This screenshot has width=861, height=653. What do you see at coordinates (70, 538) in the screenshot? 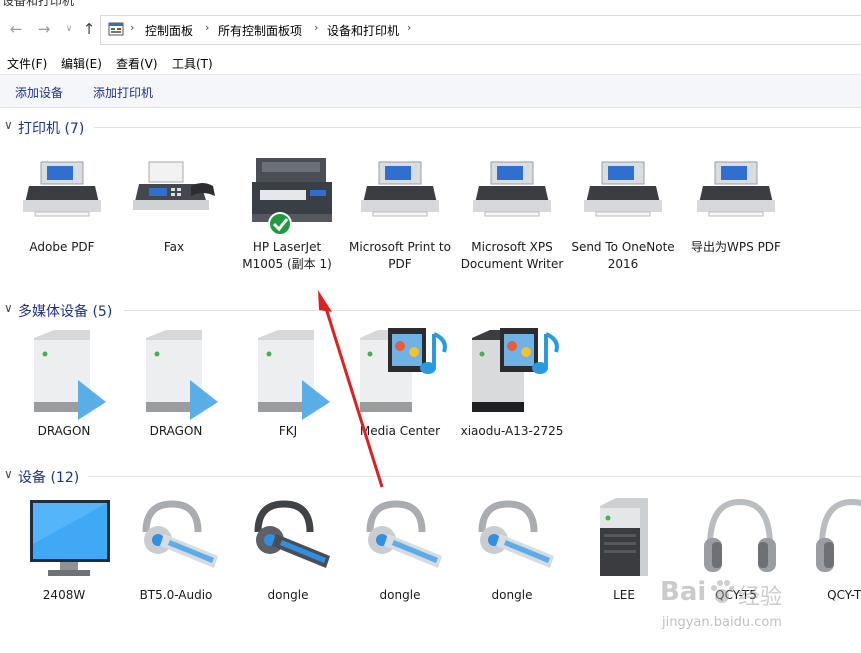
I see `monitor-icon` at bounding box center [70, 538].